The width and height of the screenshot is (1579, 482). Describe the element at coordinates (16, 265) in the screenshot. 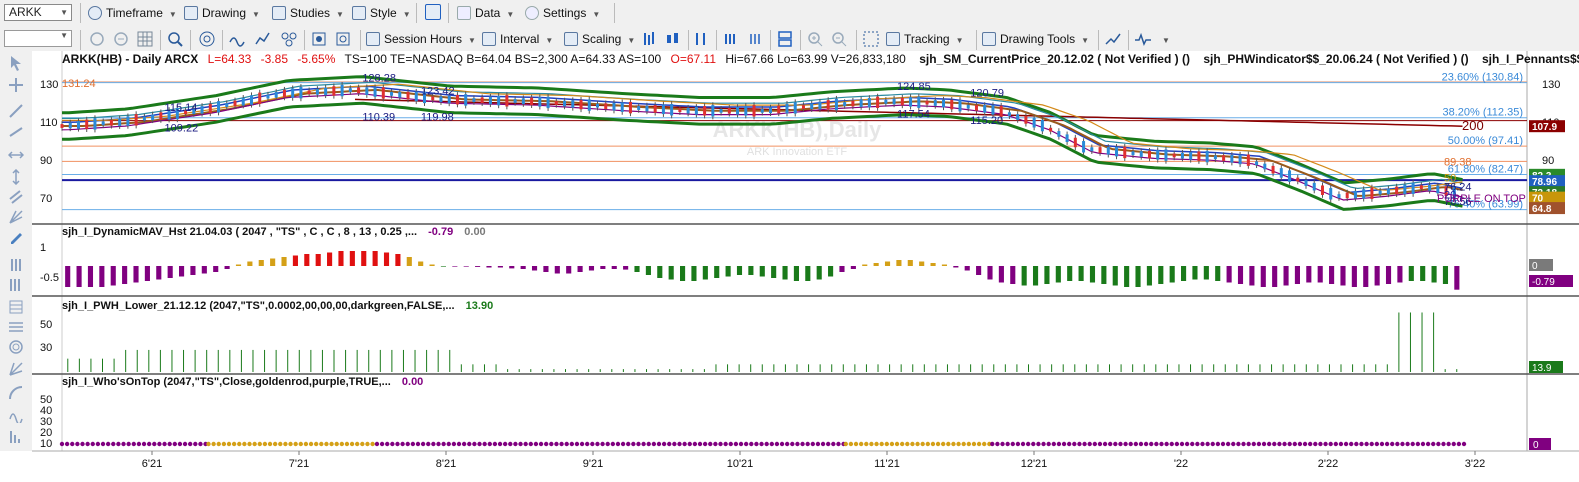

I see `parallel-lines-icon` at that location.